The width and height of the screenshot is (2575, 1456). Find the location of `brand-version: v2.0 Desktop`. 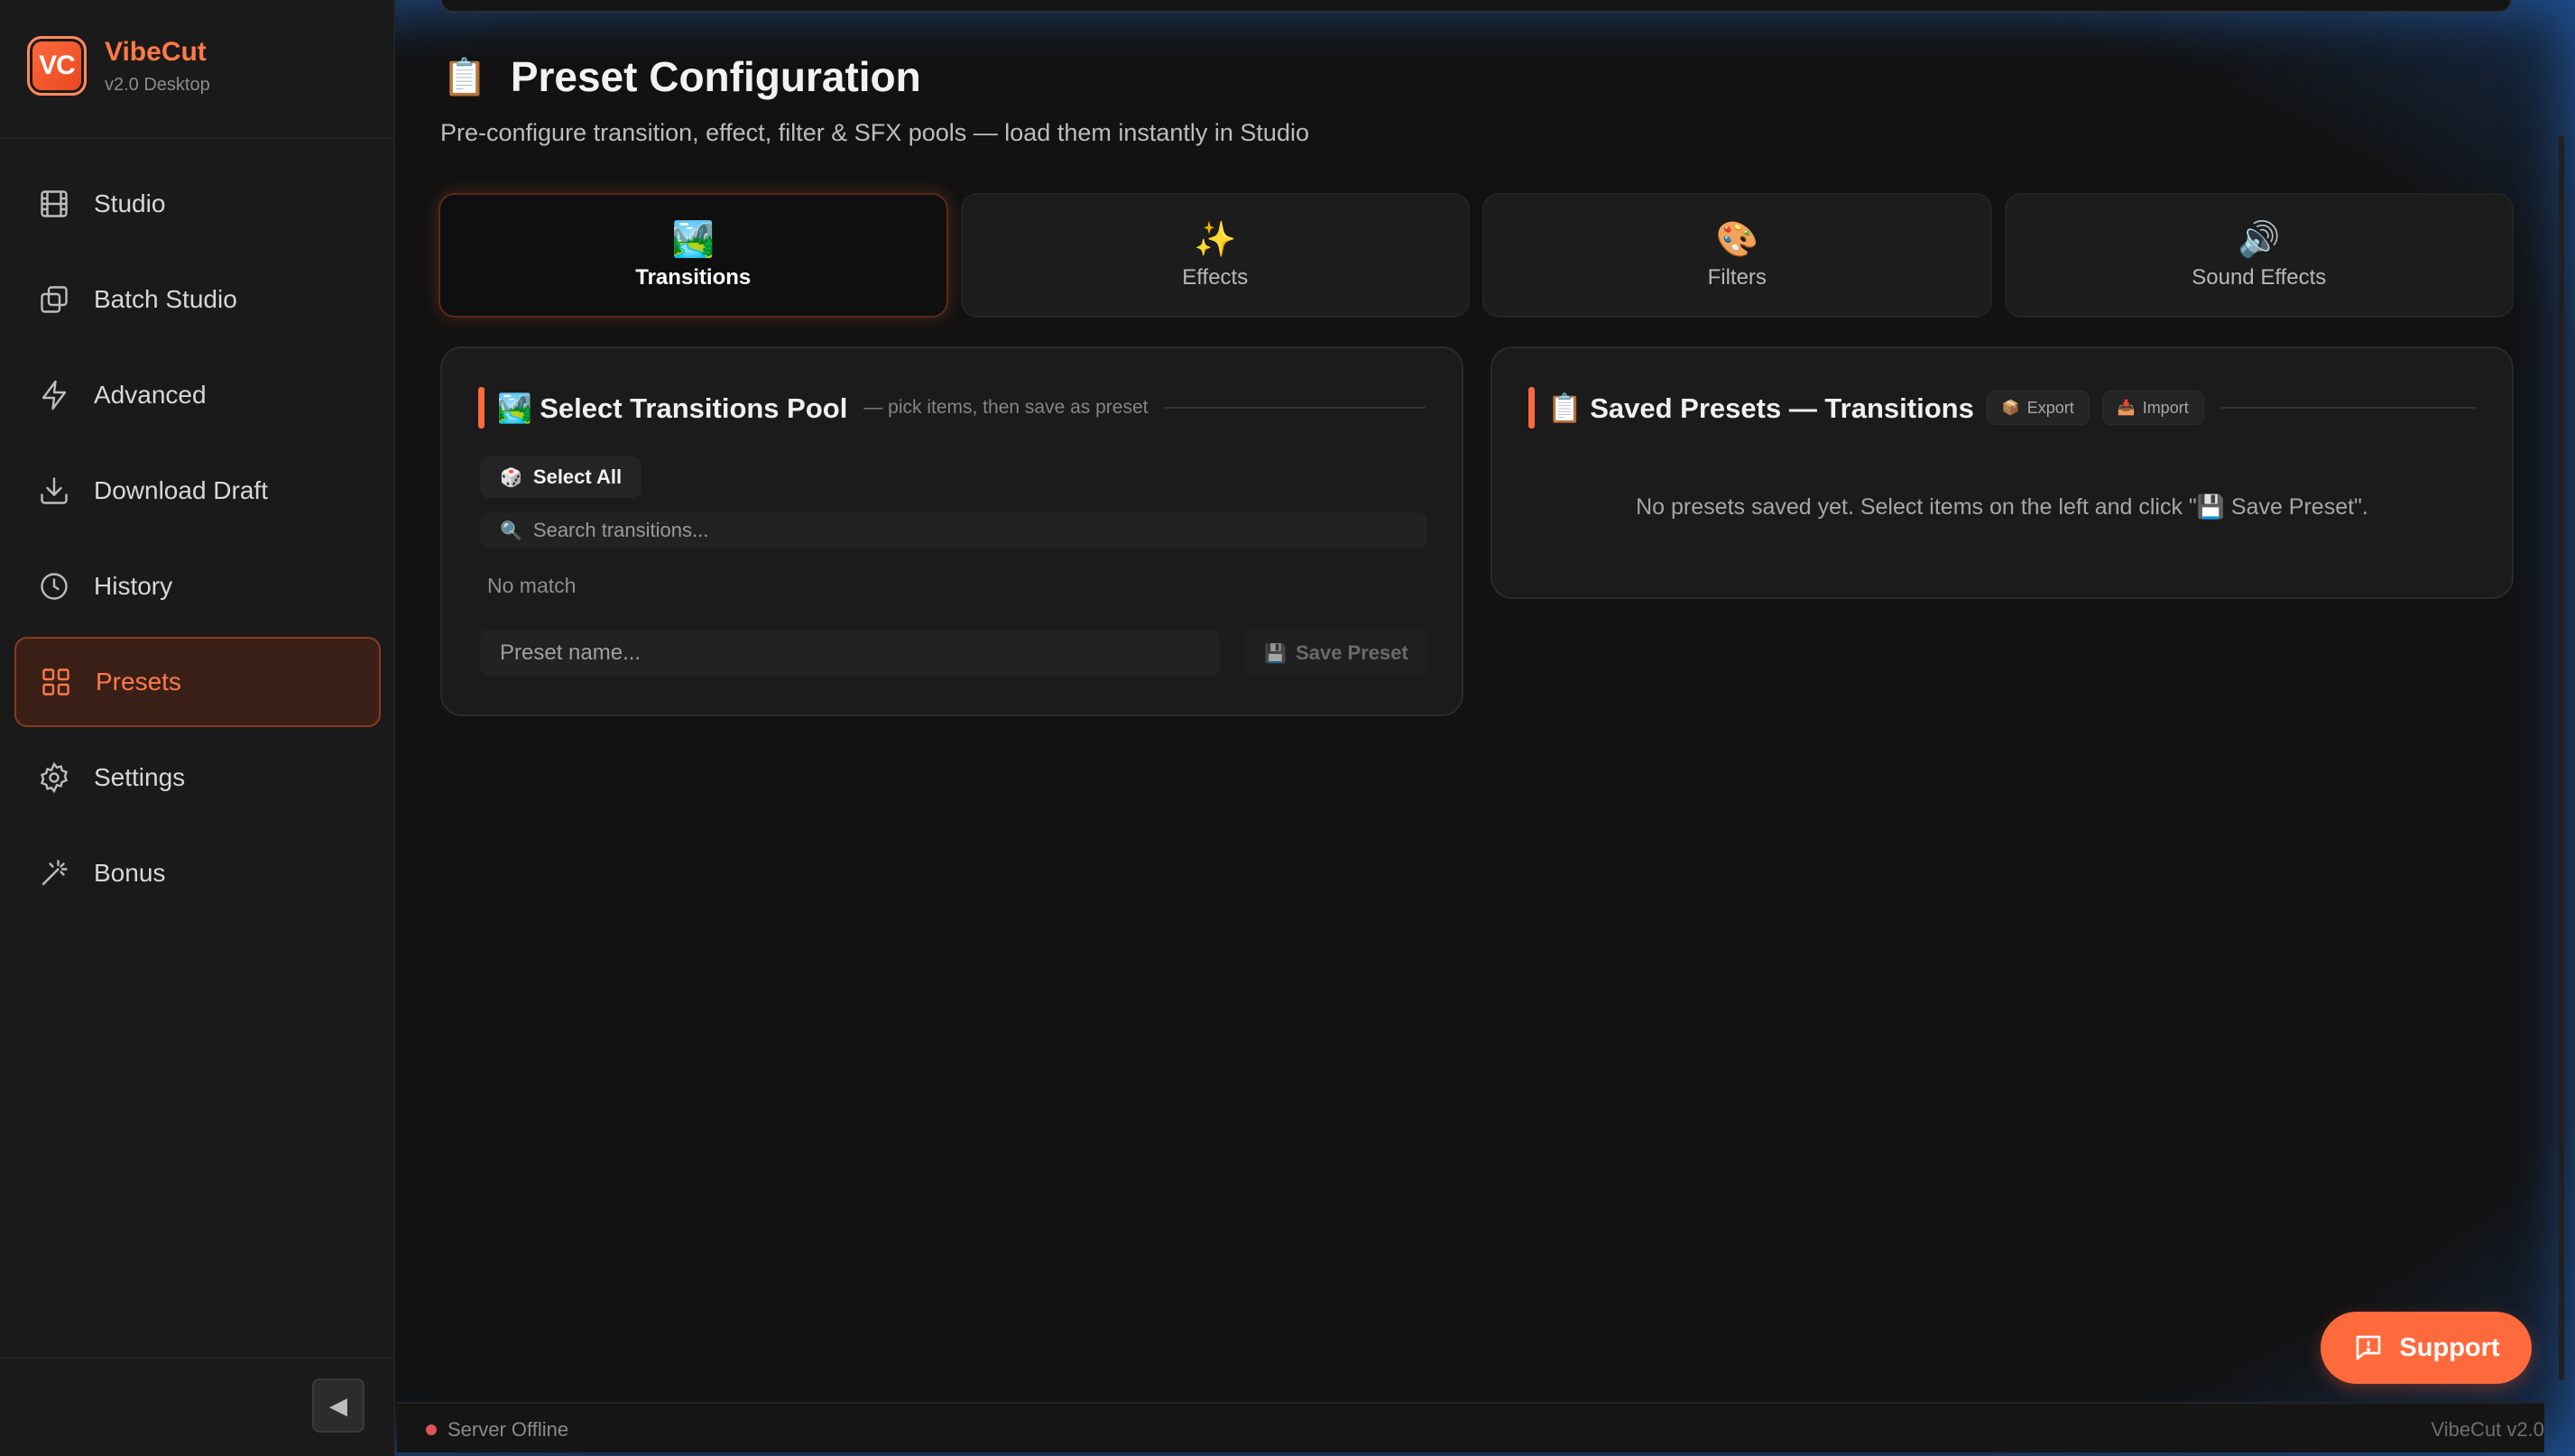

brand-version: v2.0 Desktop is located at coordinates (157, 84).